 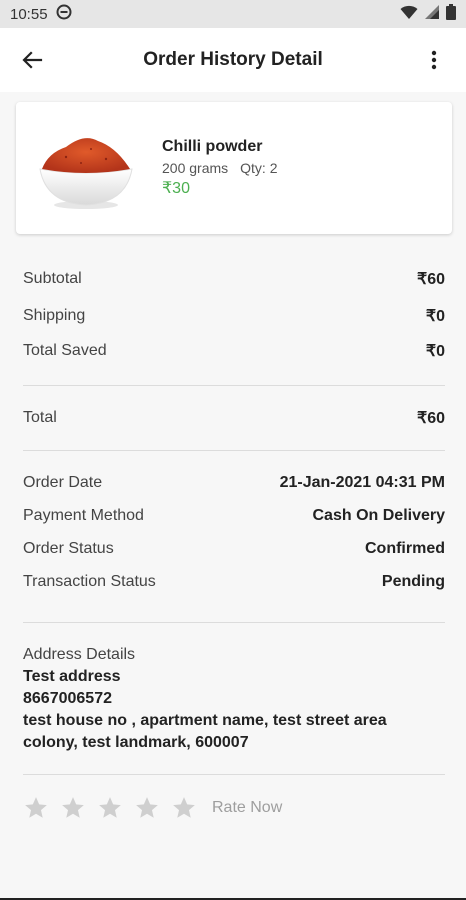 What do you see at coordinates (362, 482) in the screenshot?
I see `order-date-value: 21-Jan-2021 04:31 PM` at bounding box center [362, 482].